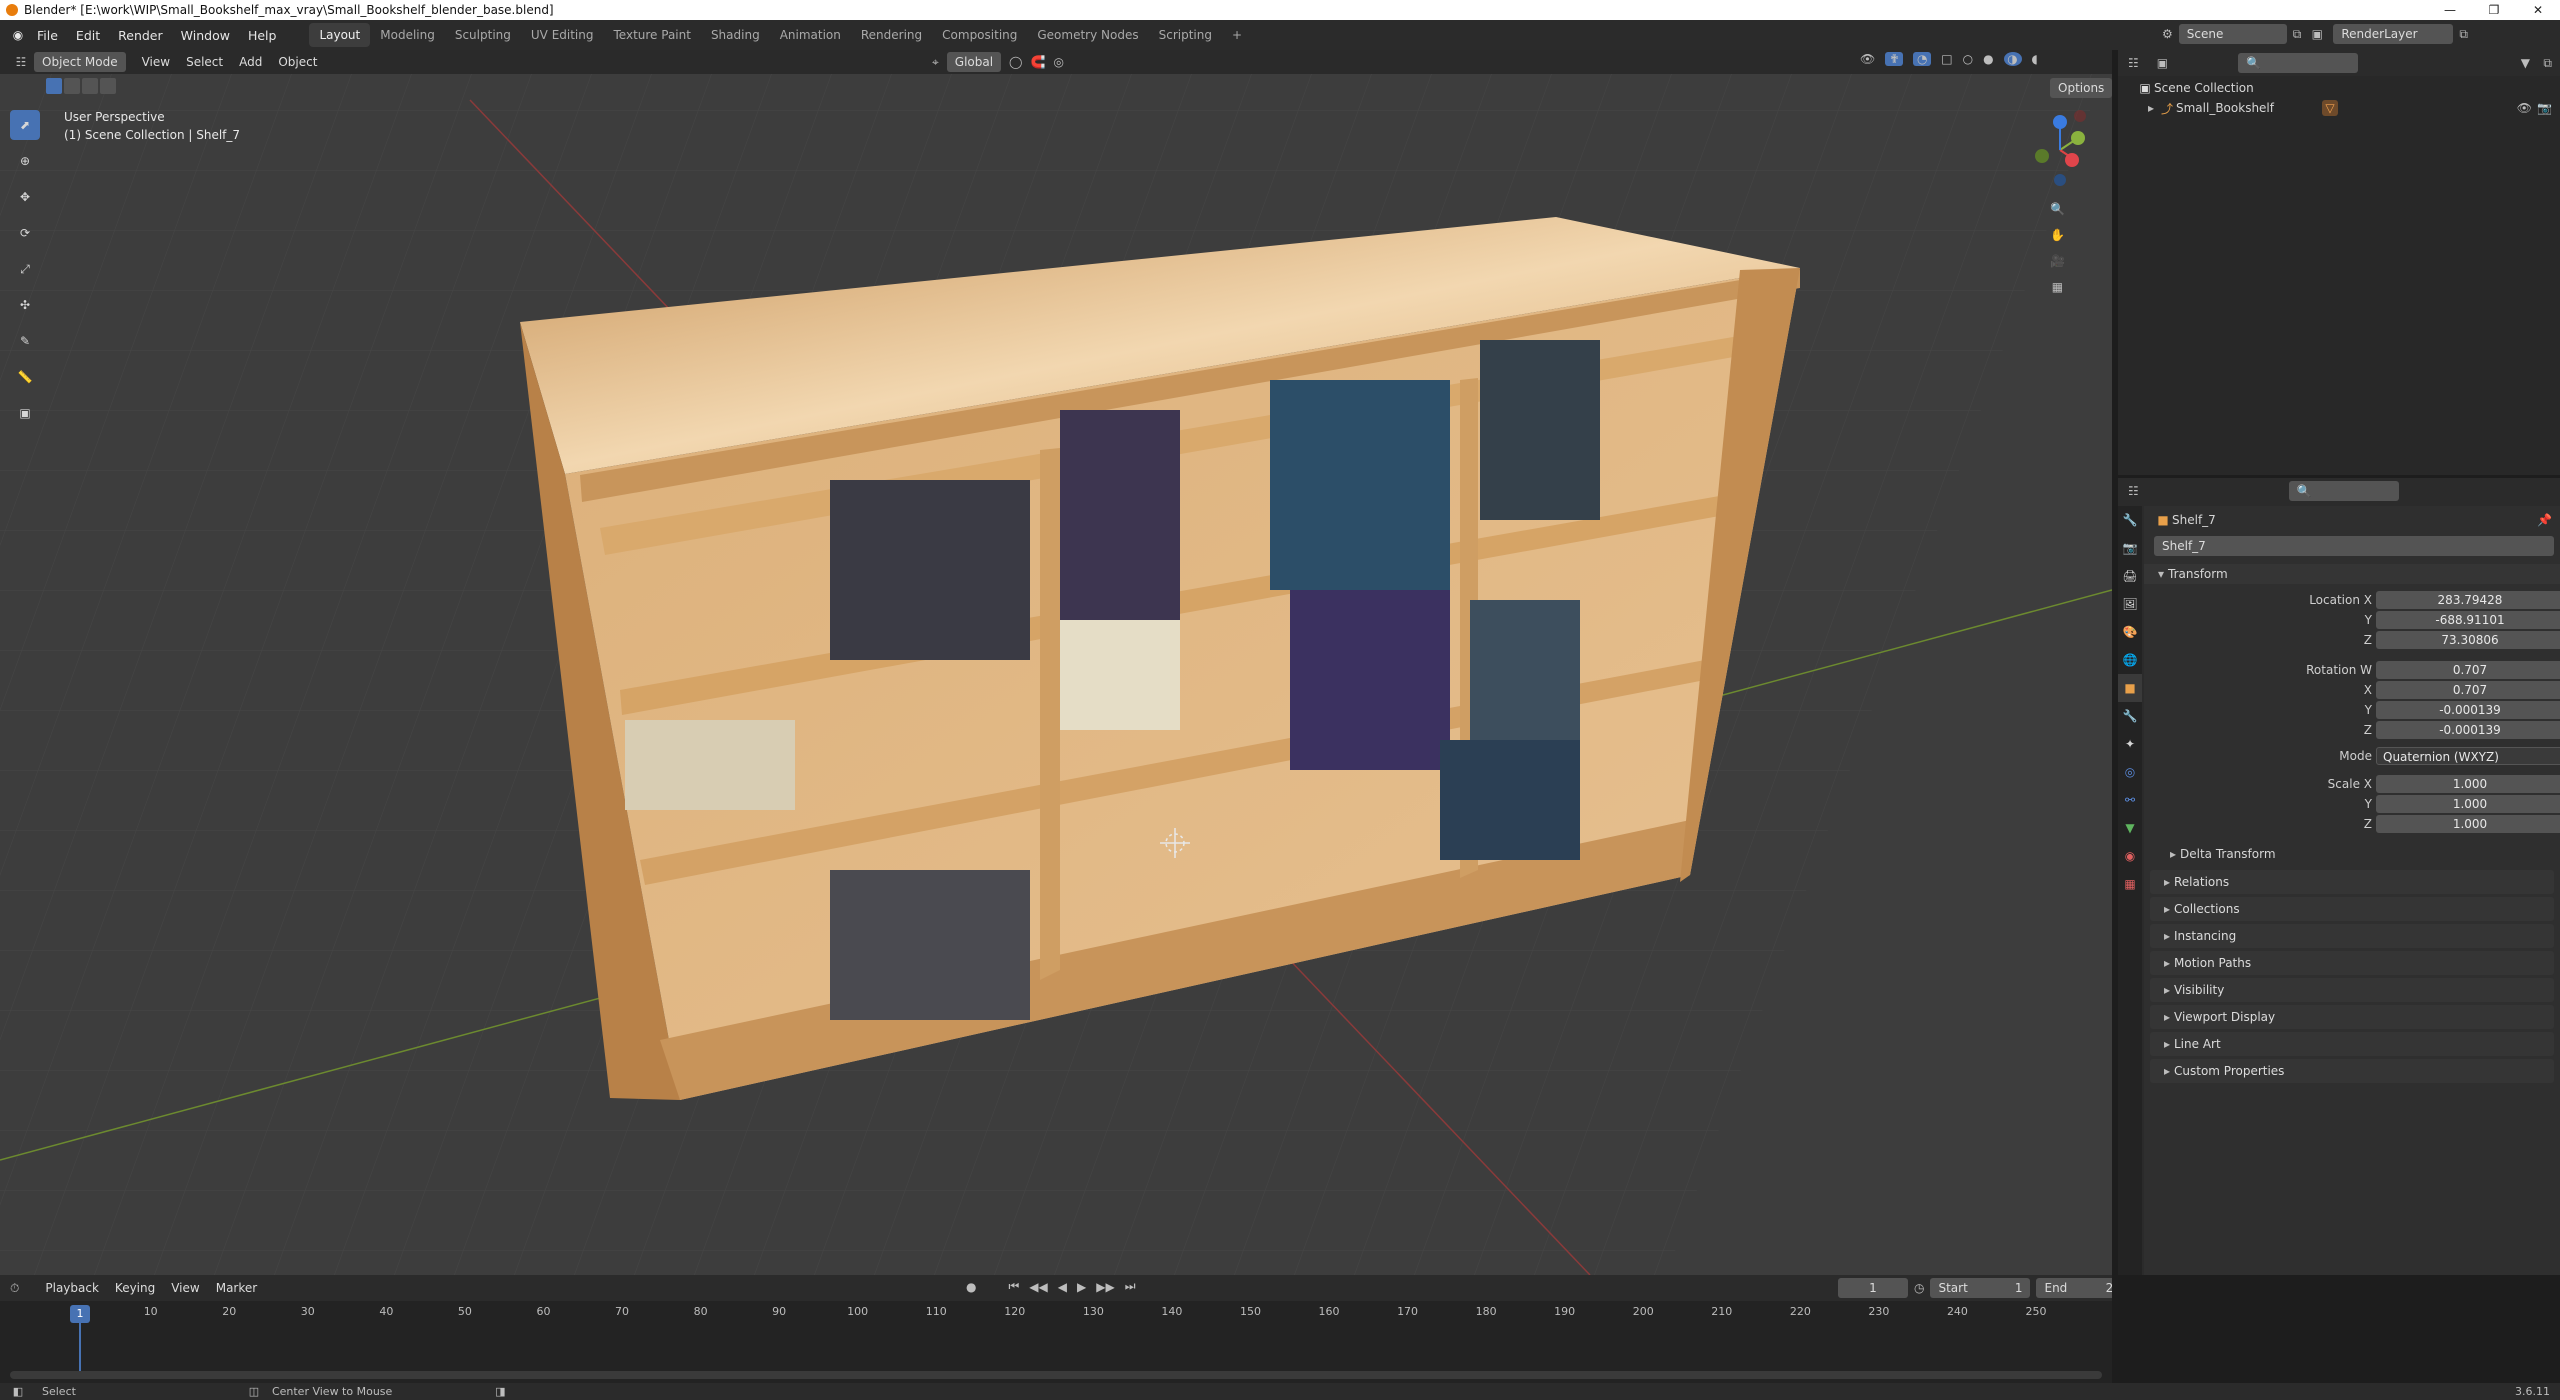 This screenshot has height=1400, width=2560. What do you see at coordinates (407, 35) in the screenshot?
I see `tab-modeling: Modeling` at bounding box center [407, 35].